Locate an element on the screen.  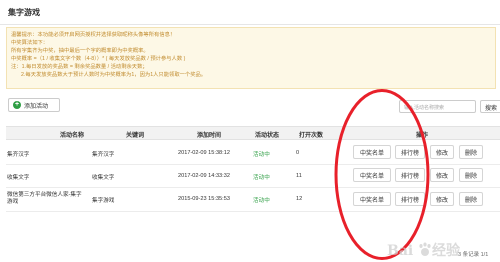
col-header-status: 活动状态 is located at coordinates (267, 136).